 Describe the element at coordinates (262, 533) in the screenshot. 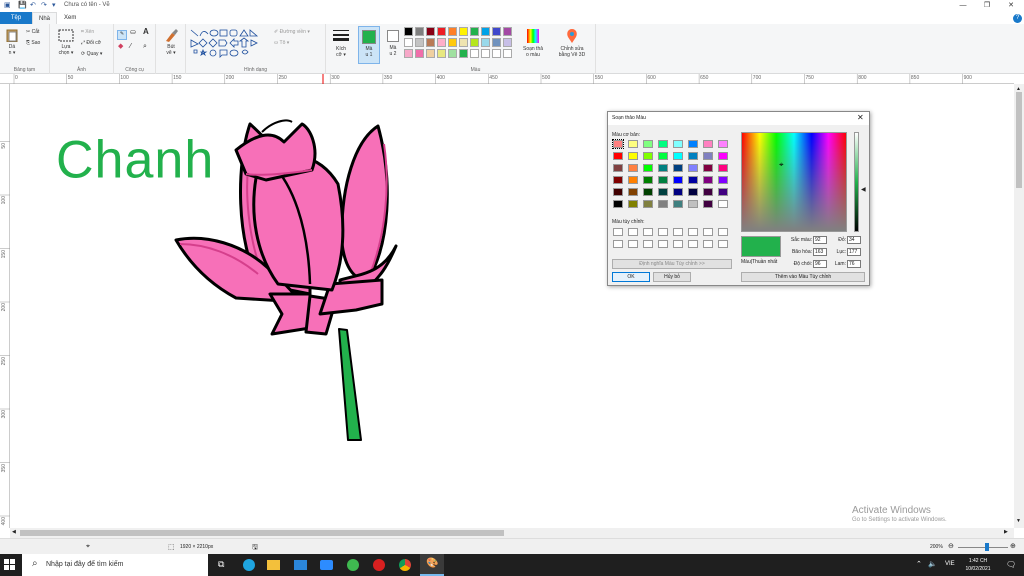

I see `horizontal-scroll-thumb` at that location.